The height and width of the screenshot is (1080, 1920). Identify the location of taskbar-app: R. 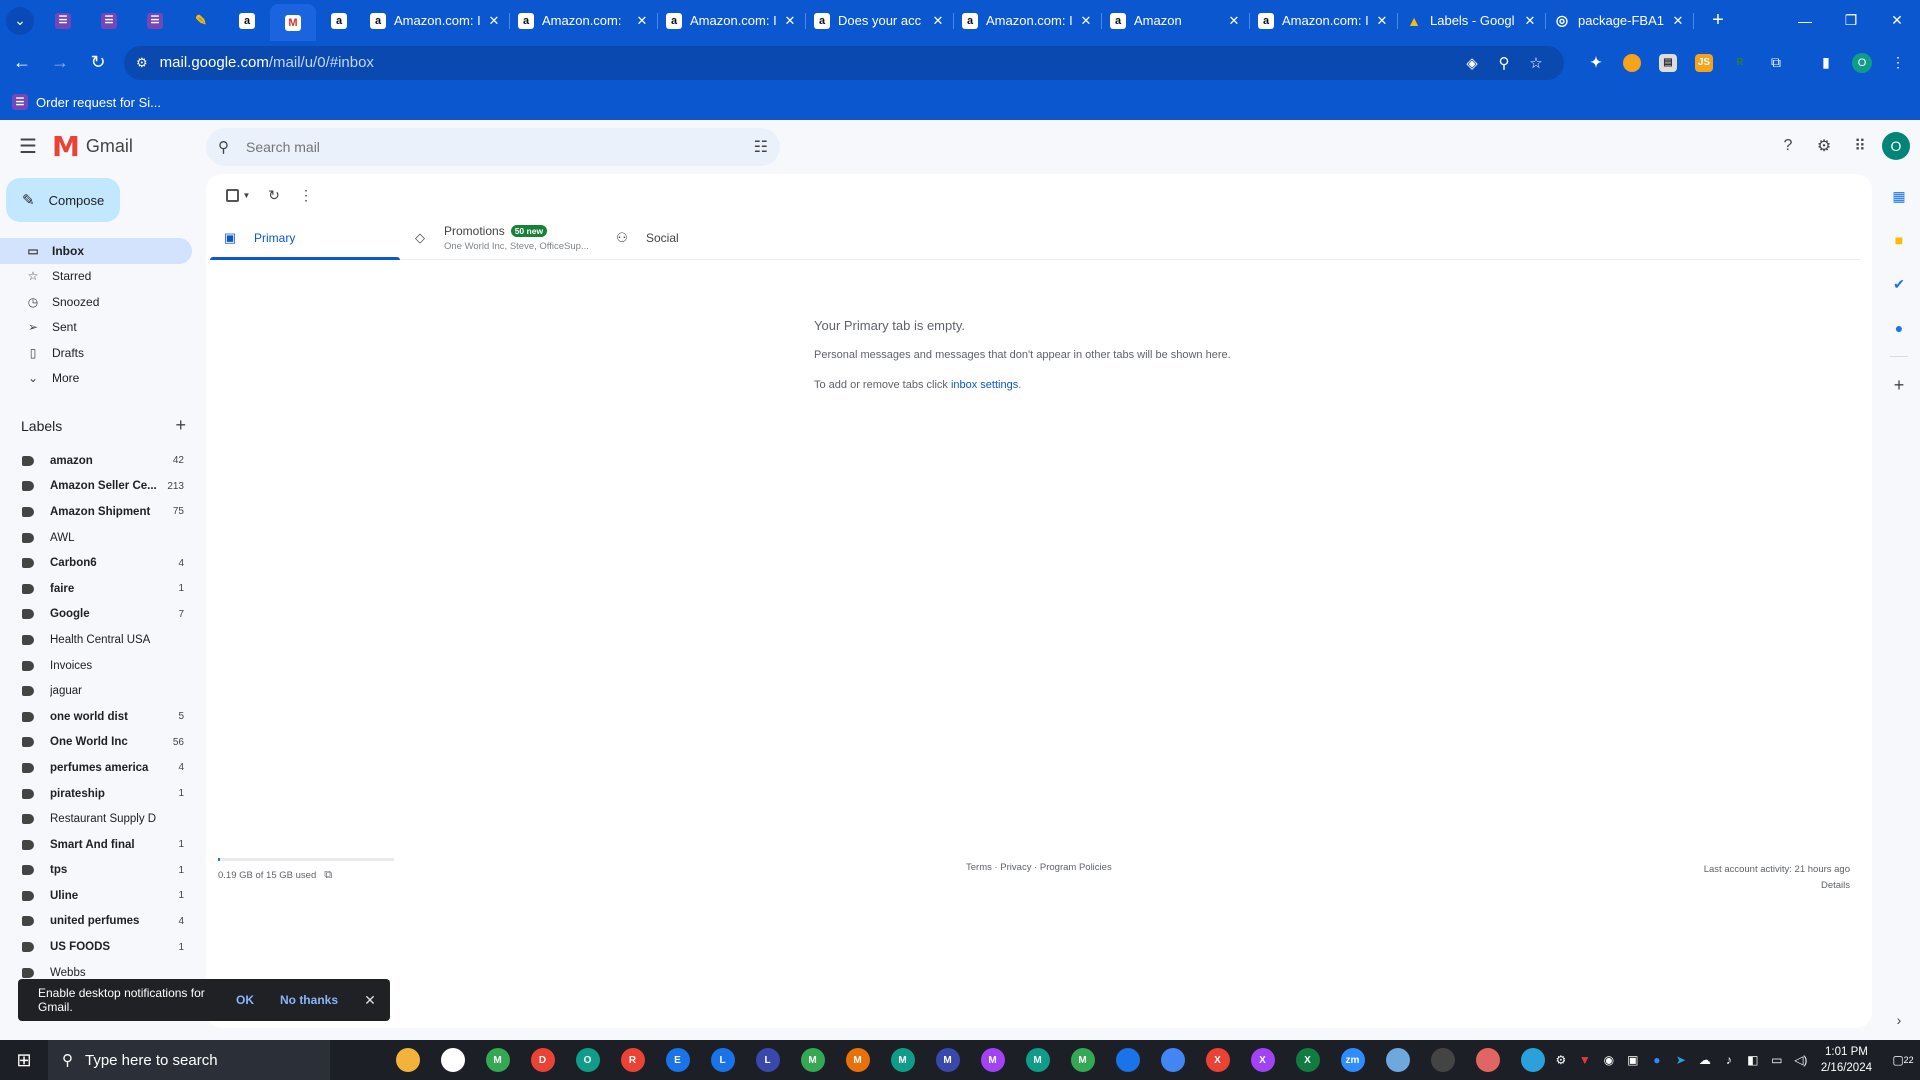
(632, 1060).